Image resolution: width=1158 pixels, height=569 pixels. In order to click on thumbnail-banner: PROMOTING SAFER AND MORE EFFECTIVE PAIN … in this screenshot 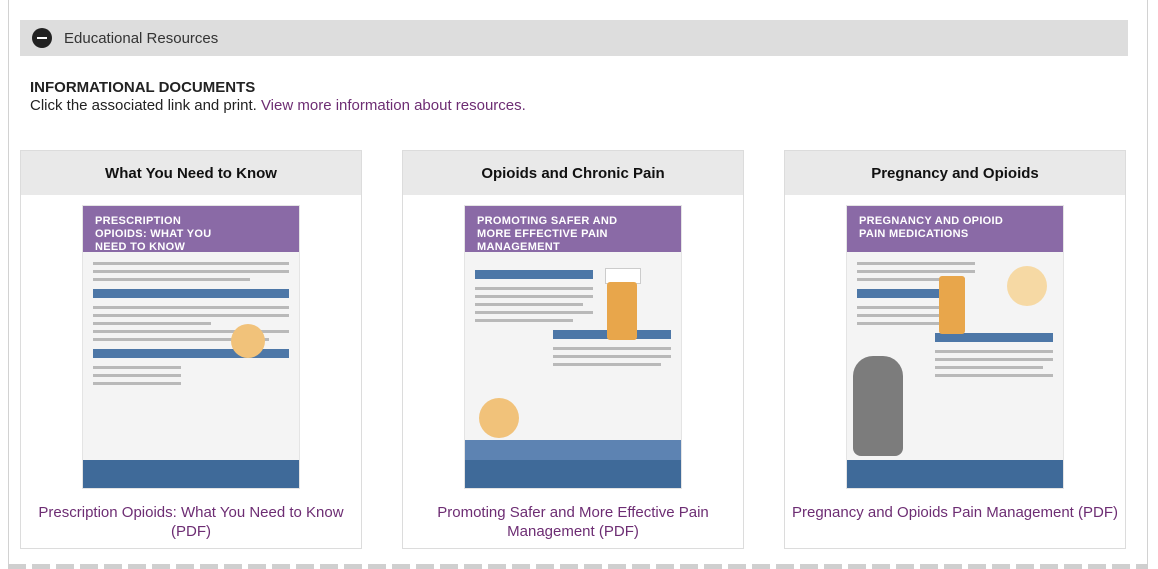, I will do `click(573, 229)`.